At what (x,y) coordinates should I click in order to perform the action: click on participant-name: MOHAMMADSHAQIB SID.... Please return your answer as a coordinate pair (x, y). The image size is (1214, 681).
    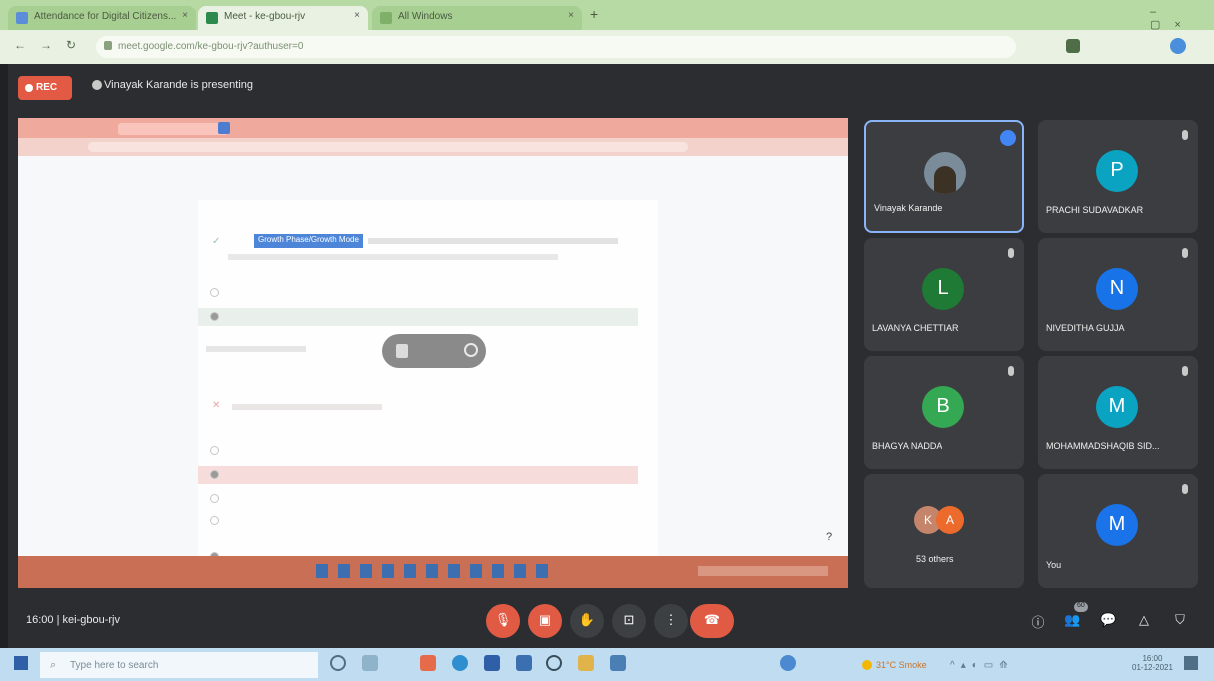
    Looking at the image, I should click on (1103, 446).